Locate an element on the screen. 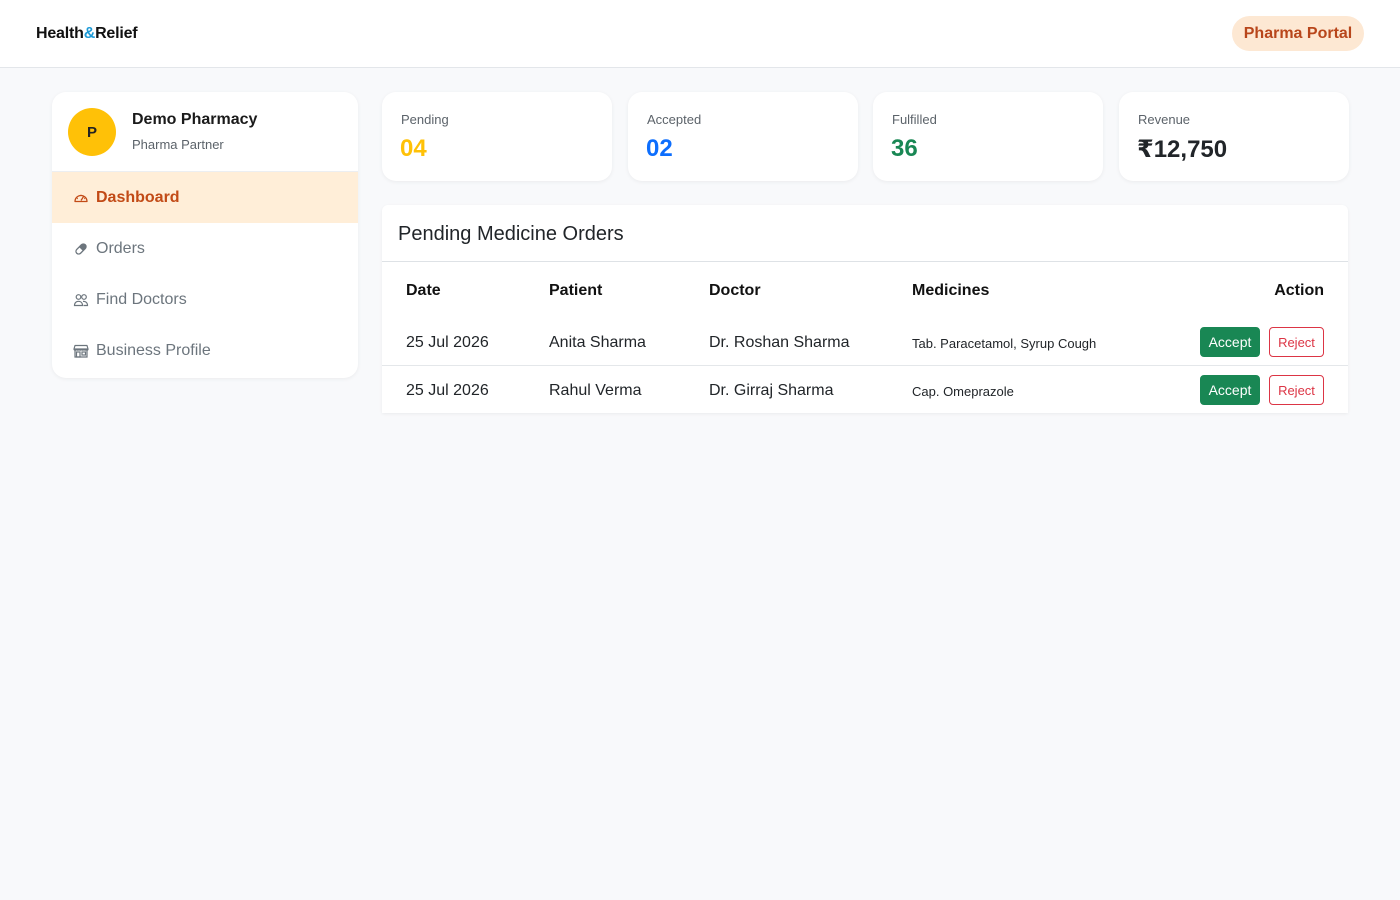  sidebar-item-label: Dashboard is located at coordinates (138, 197).